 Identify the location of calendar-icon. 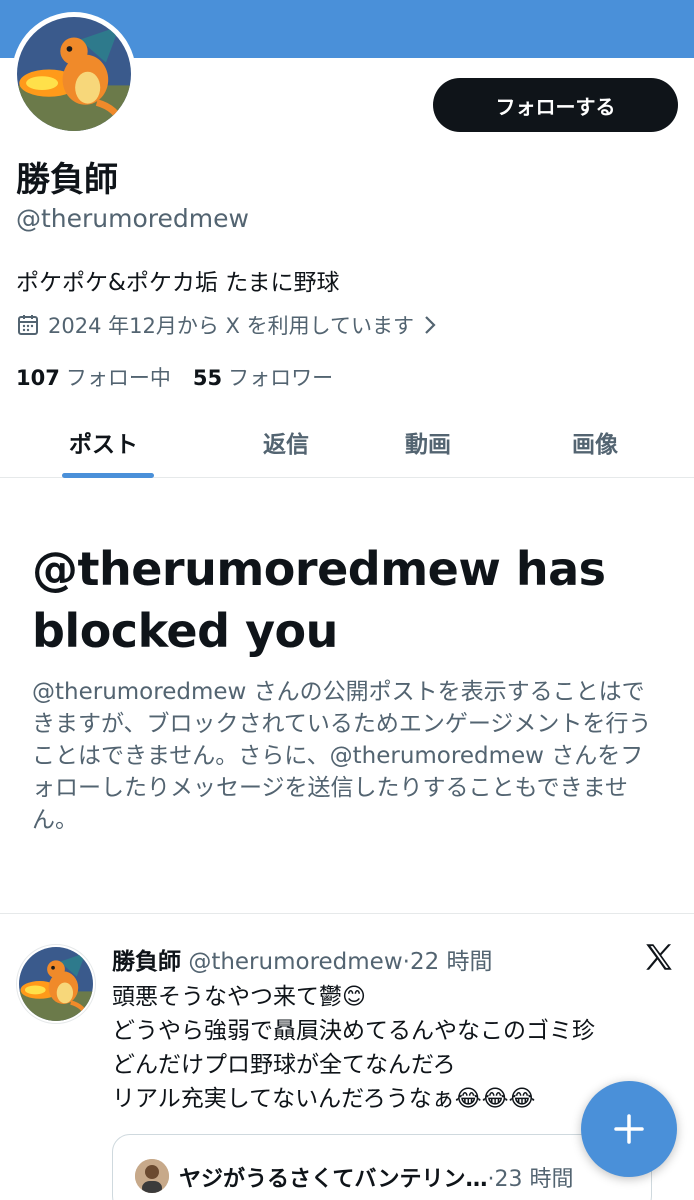
(28, 325).